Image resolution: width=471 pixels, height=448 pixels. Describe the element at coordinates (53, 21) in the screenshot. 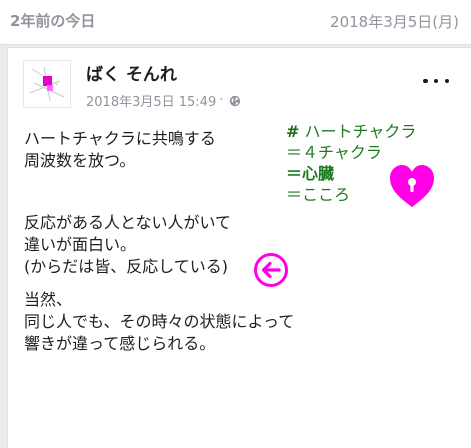

I see `memory-title: 2年前の今日` at that location.